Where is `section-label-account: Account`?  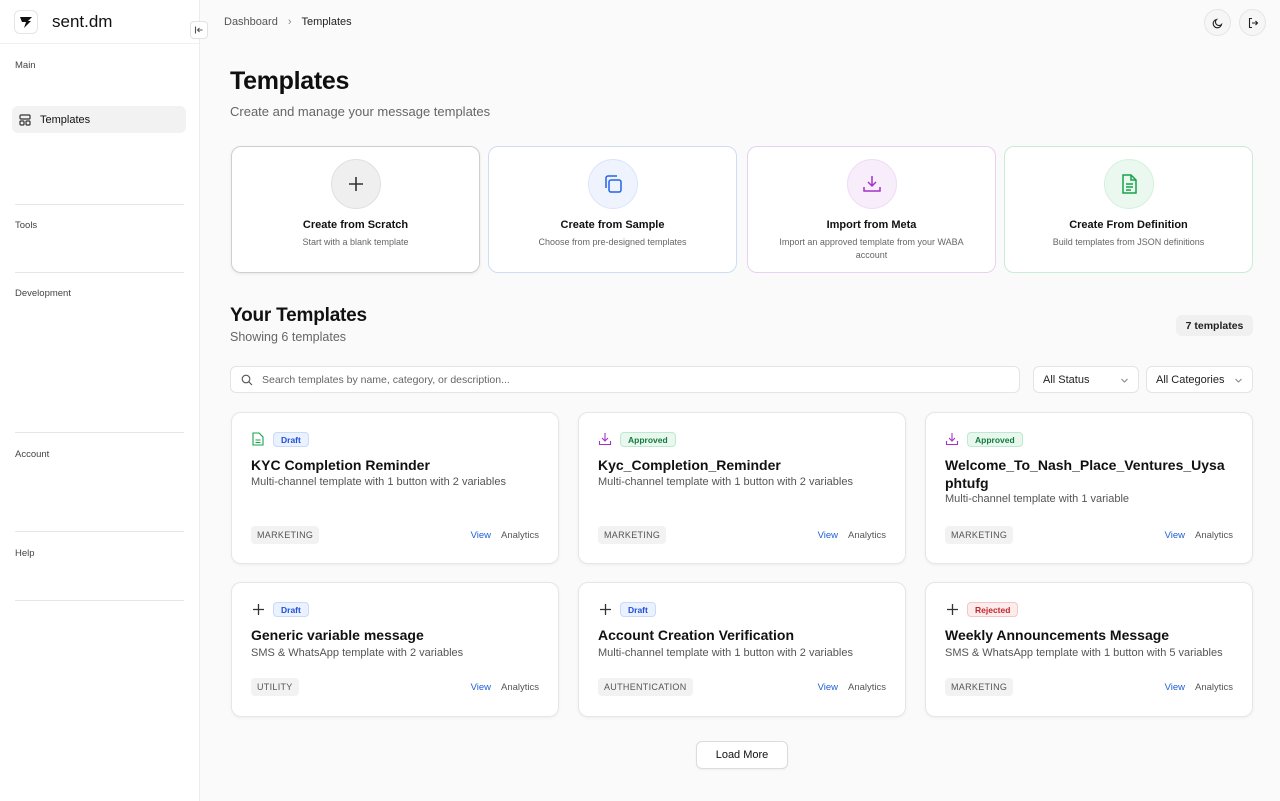
section-label-account: Account is located at coordinates (32, 454).